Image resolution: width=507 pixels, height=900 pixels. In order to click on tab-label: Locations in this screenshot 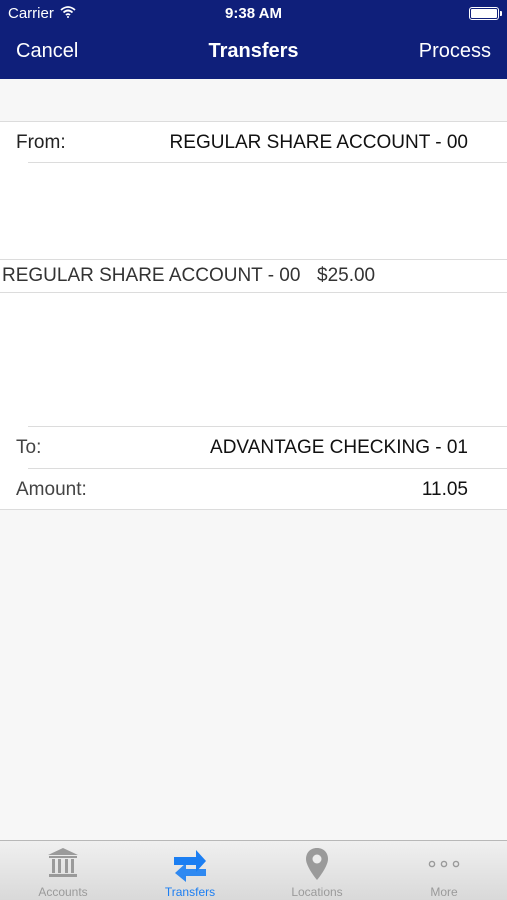, I will do `click(317, 892)`.